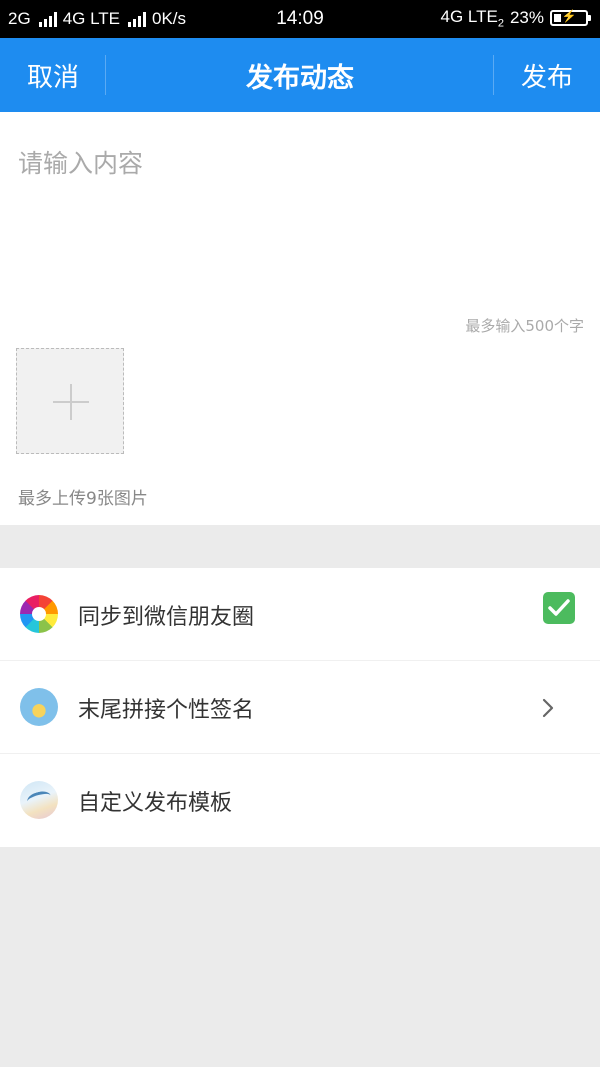 This screenshot has width=600, height=1067. I want to click on sim2-label: 4G LTE2, so click(472, 18).